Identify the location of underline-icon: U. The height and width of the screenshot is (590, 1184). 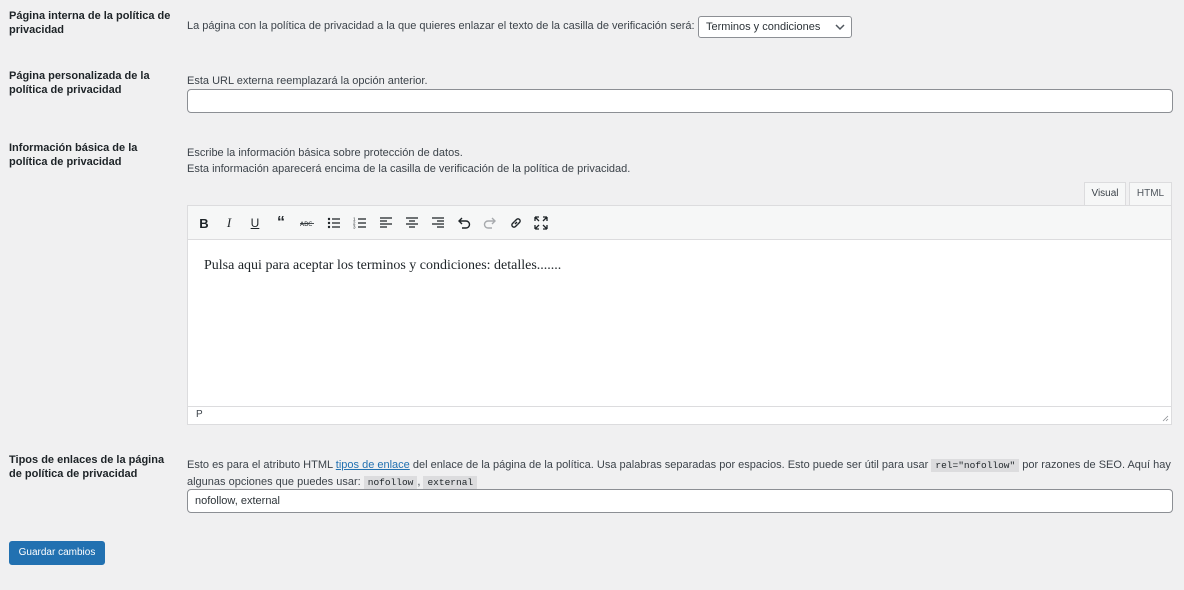
(255, 223).